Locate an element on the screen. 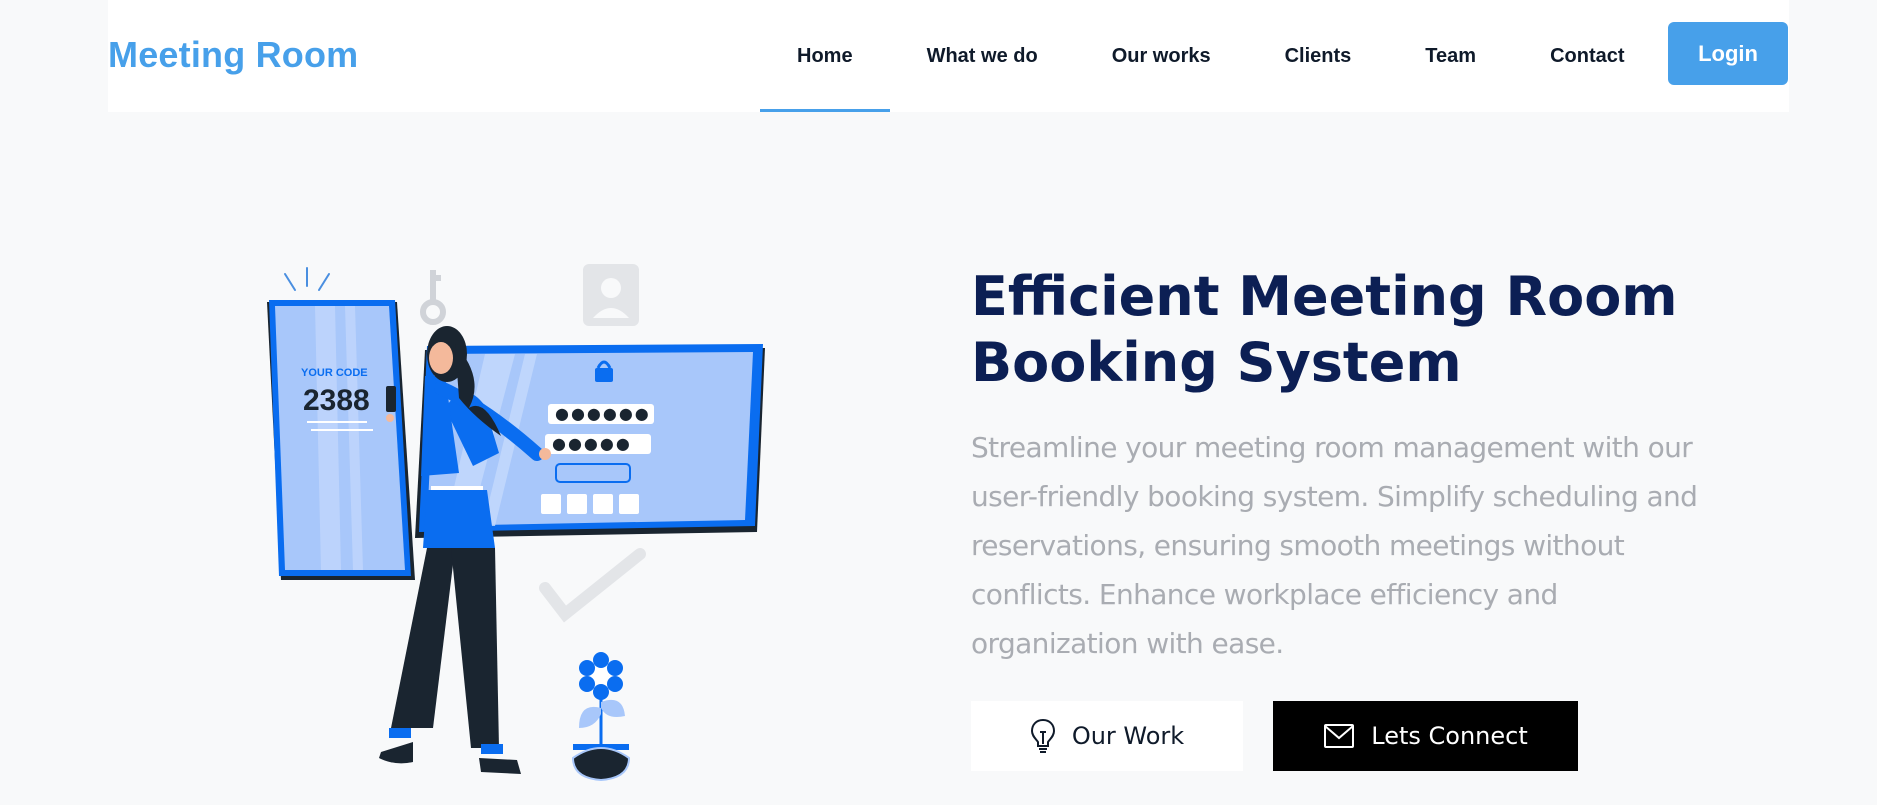 Image resolution: width=1877 pixels, height=805 pixels. checkmark-icon is located at coordinates (592, 585).